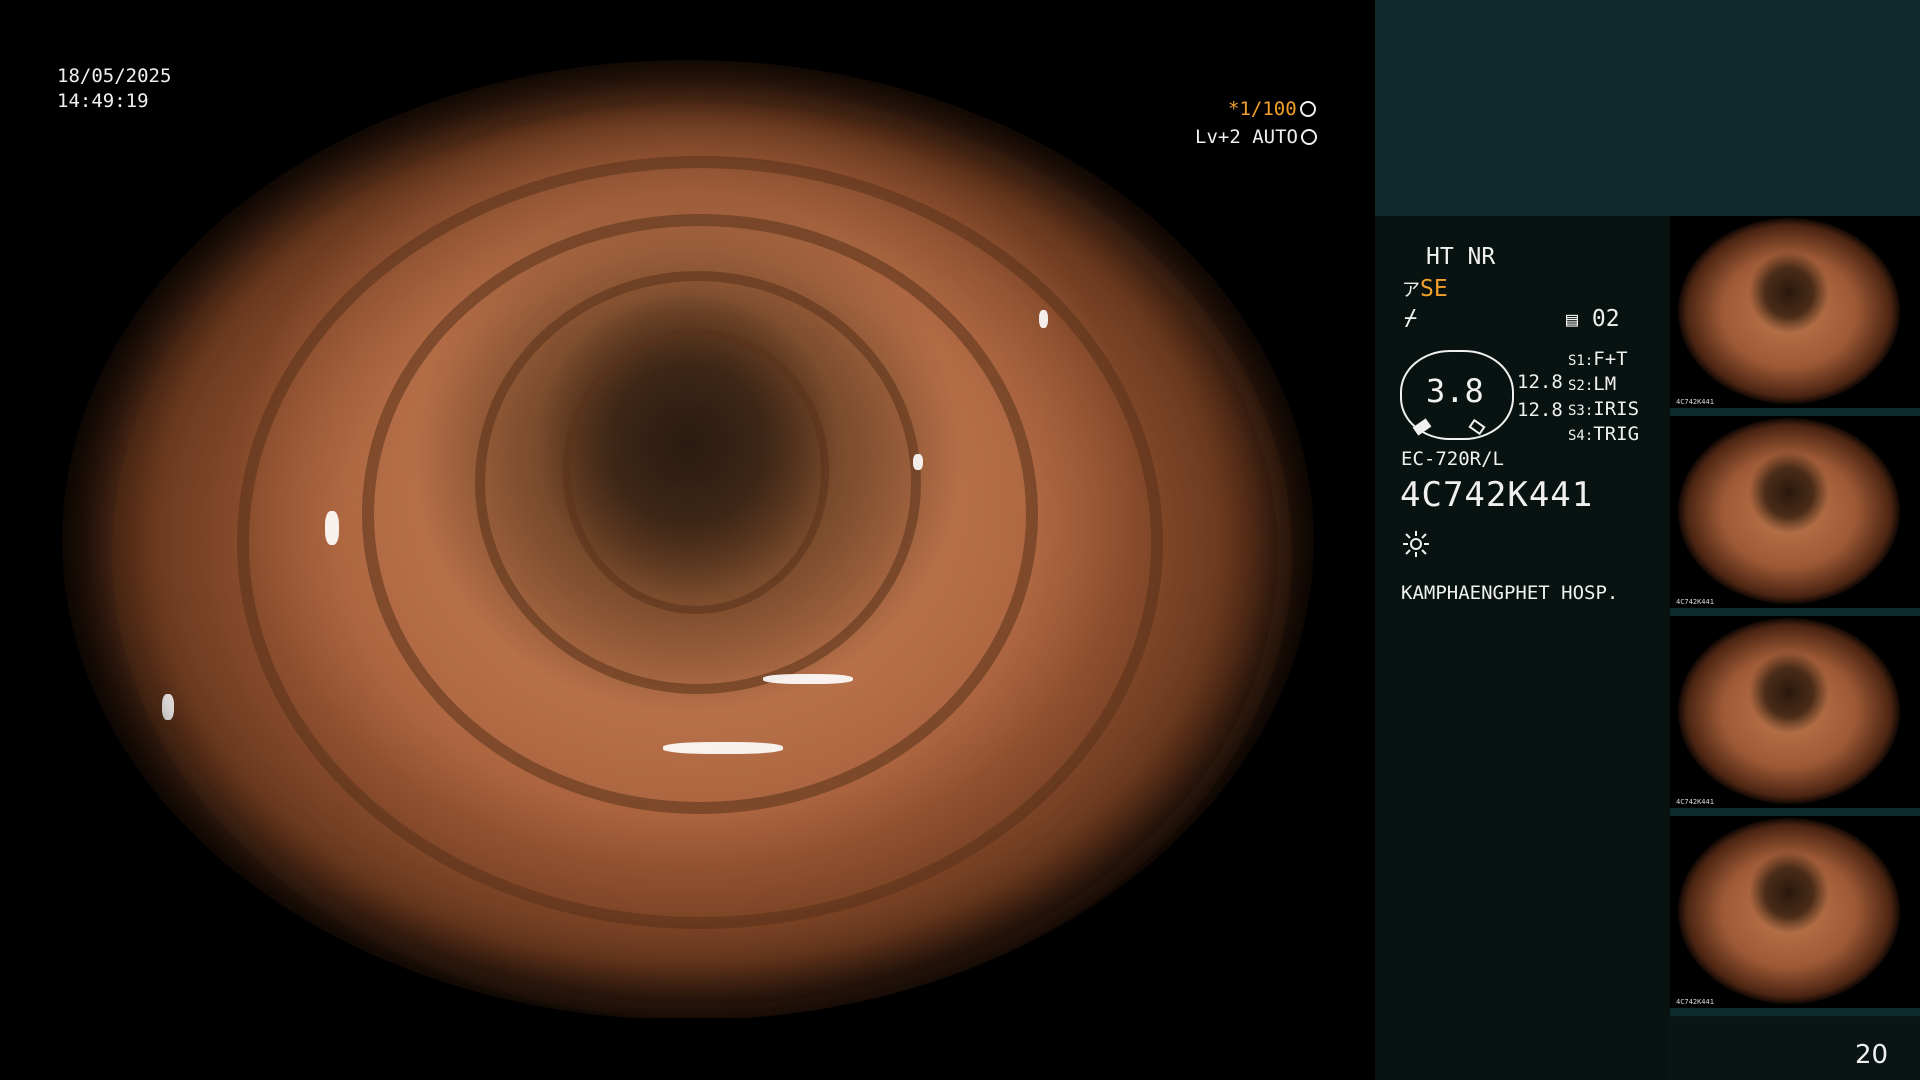 The width and height of the screenshot is (1920, 1080). Describe the element at coordinates (1572, 319) in the screenshot. I see `memory-icon: ▤` at that location.